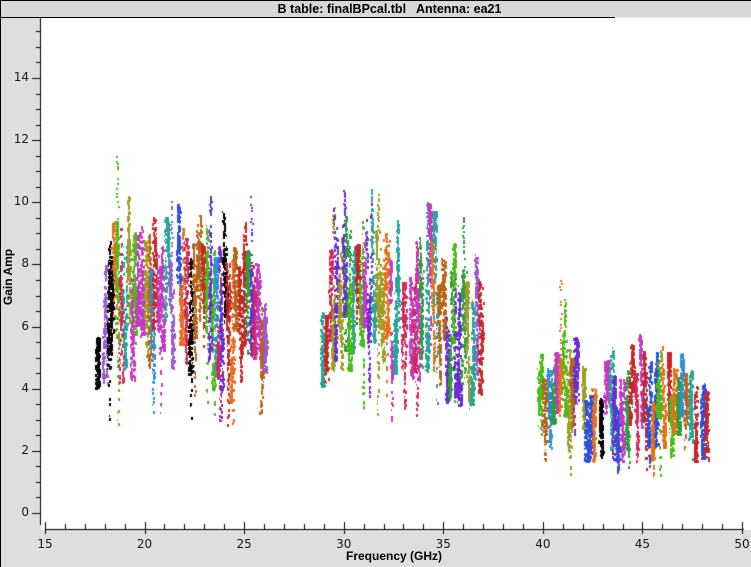 The height and width of the screenshot is (567, 751). What do you see at coordinates (45, 544) in the screenshot?
I see `x-tick-label: 15` at bounding box center [45, 544].